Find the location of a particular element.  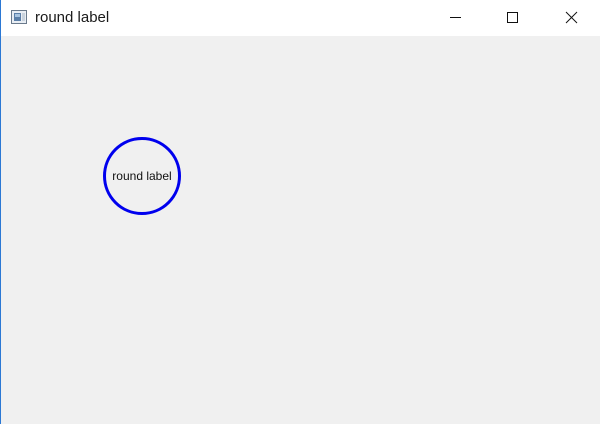

round-label: round label is located at coordinates (142, 176).